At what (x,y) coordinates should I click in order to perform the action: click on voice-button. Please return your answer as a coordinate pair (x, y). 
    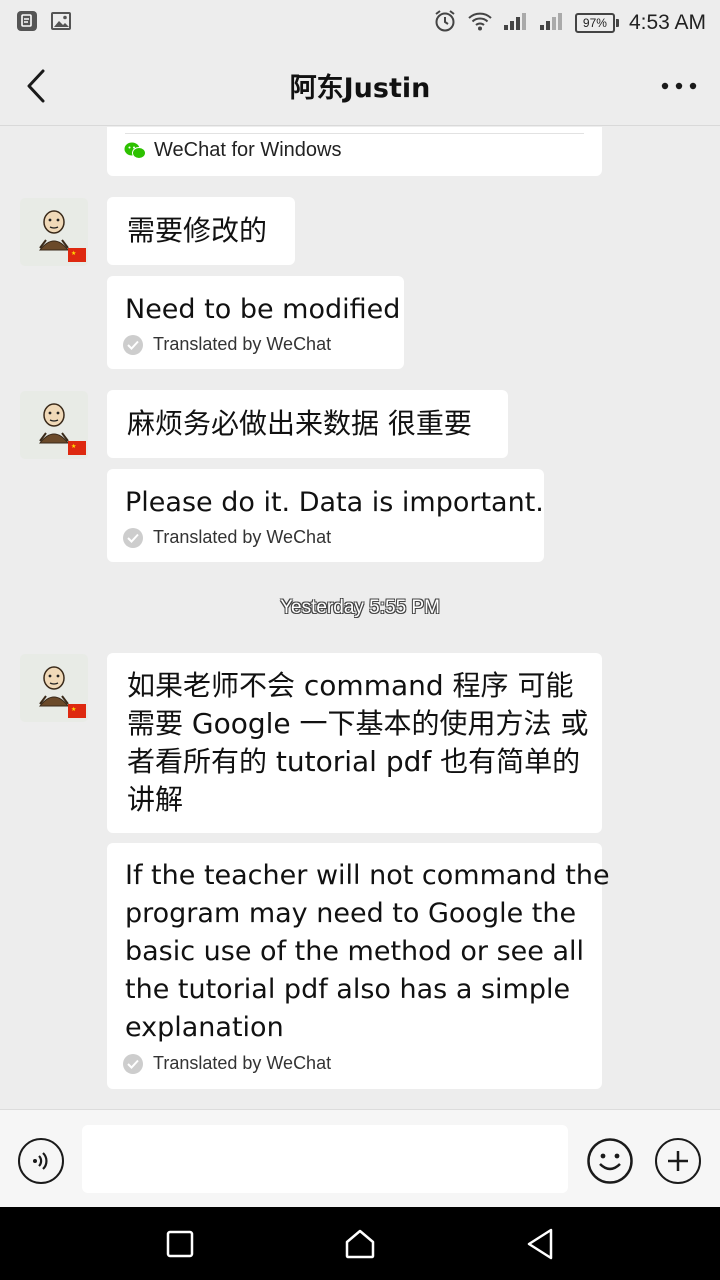
    Looking at the image, I should click on (41, 1161).